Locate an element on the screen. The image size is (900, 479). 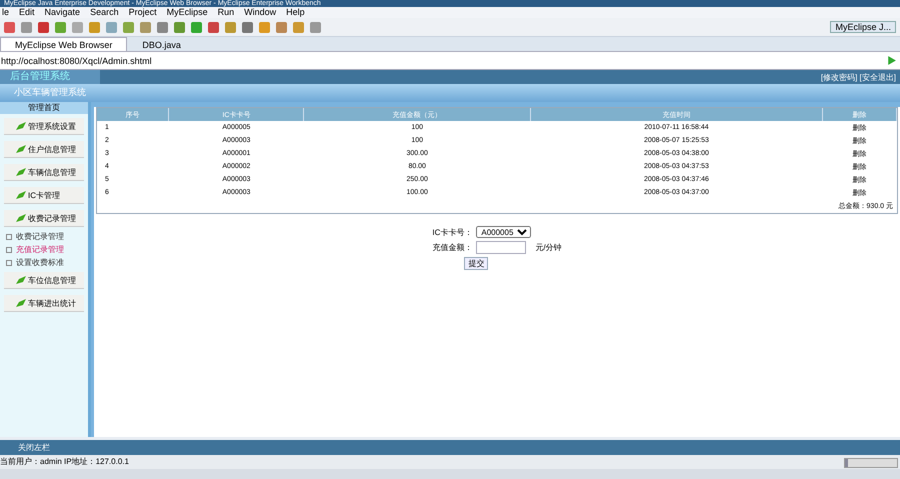
status-text: 当前用户：admin IP地址：127.0.0.1 is located at coordinates (64, 462).